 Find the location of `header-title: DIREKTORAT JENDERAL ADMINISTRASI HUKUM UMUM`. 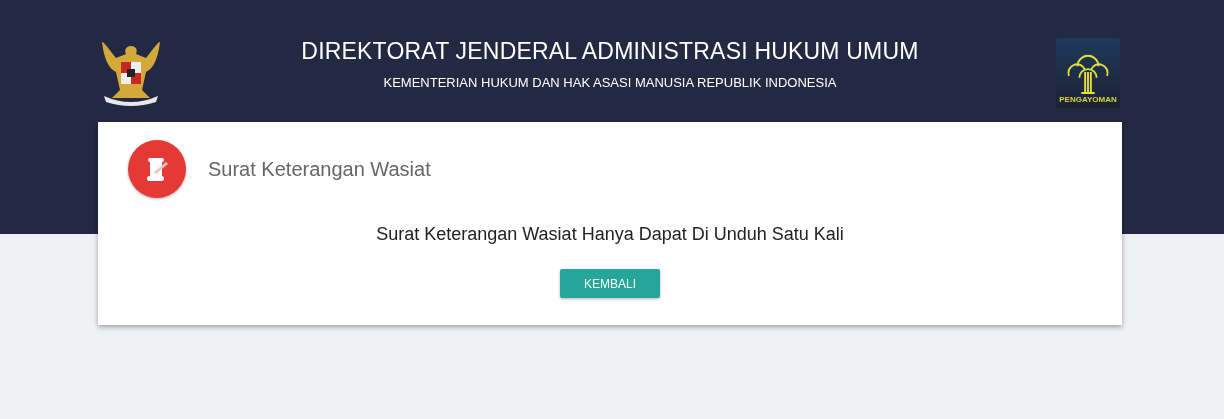

header-title: DIREKTORAT JENDERAL ADMINISTRASI HUKUM UMUM is located at coordinates (610, 51).